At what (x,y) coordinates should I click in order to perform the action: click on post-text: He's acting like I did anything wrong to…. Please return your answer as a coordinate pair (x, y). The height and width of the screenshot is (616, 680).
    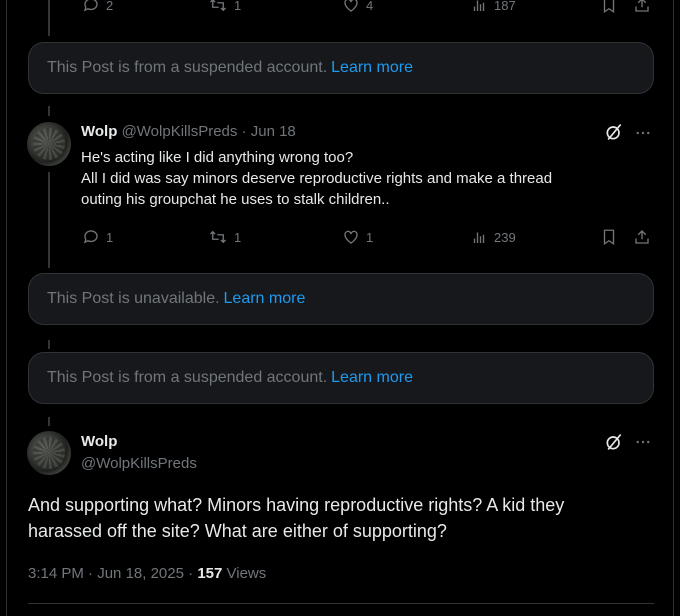
    Looking at the image, I should click on (366, 178).